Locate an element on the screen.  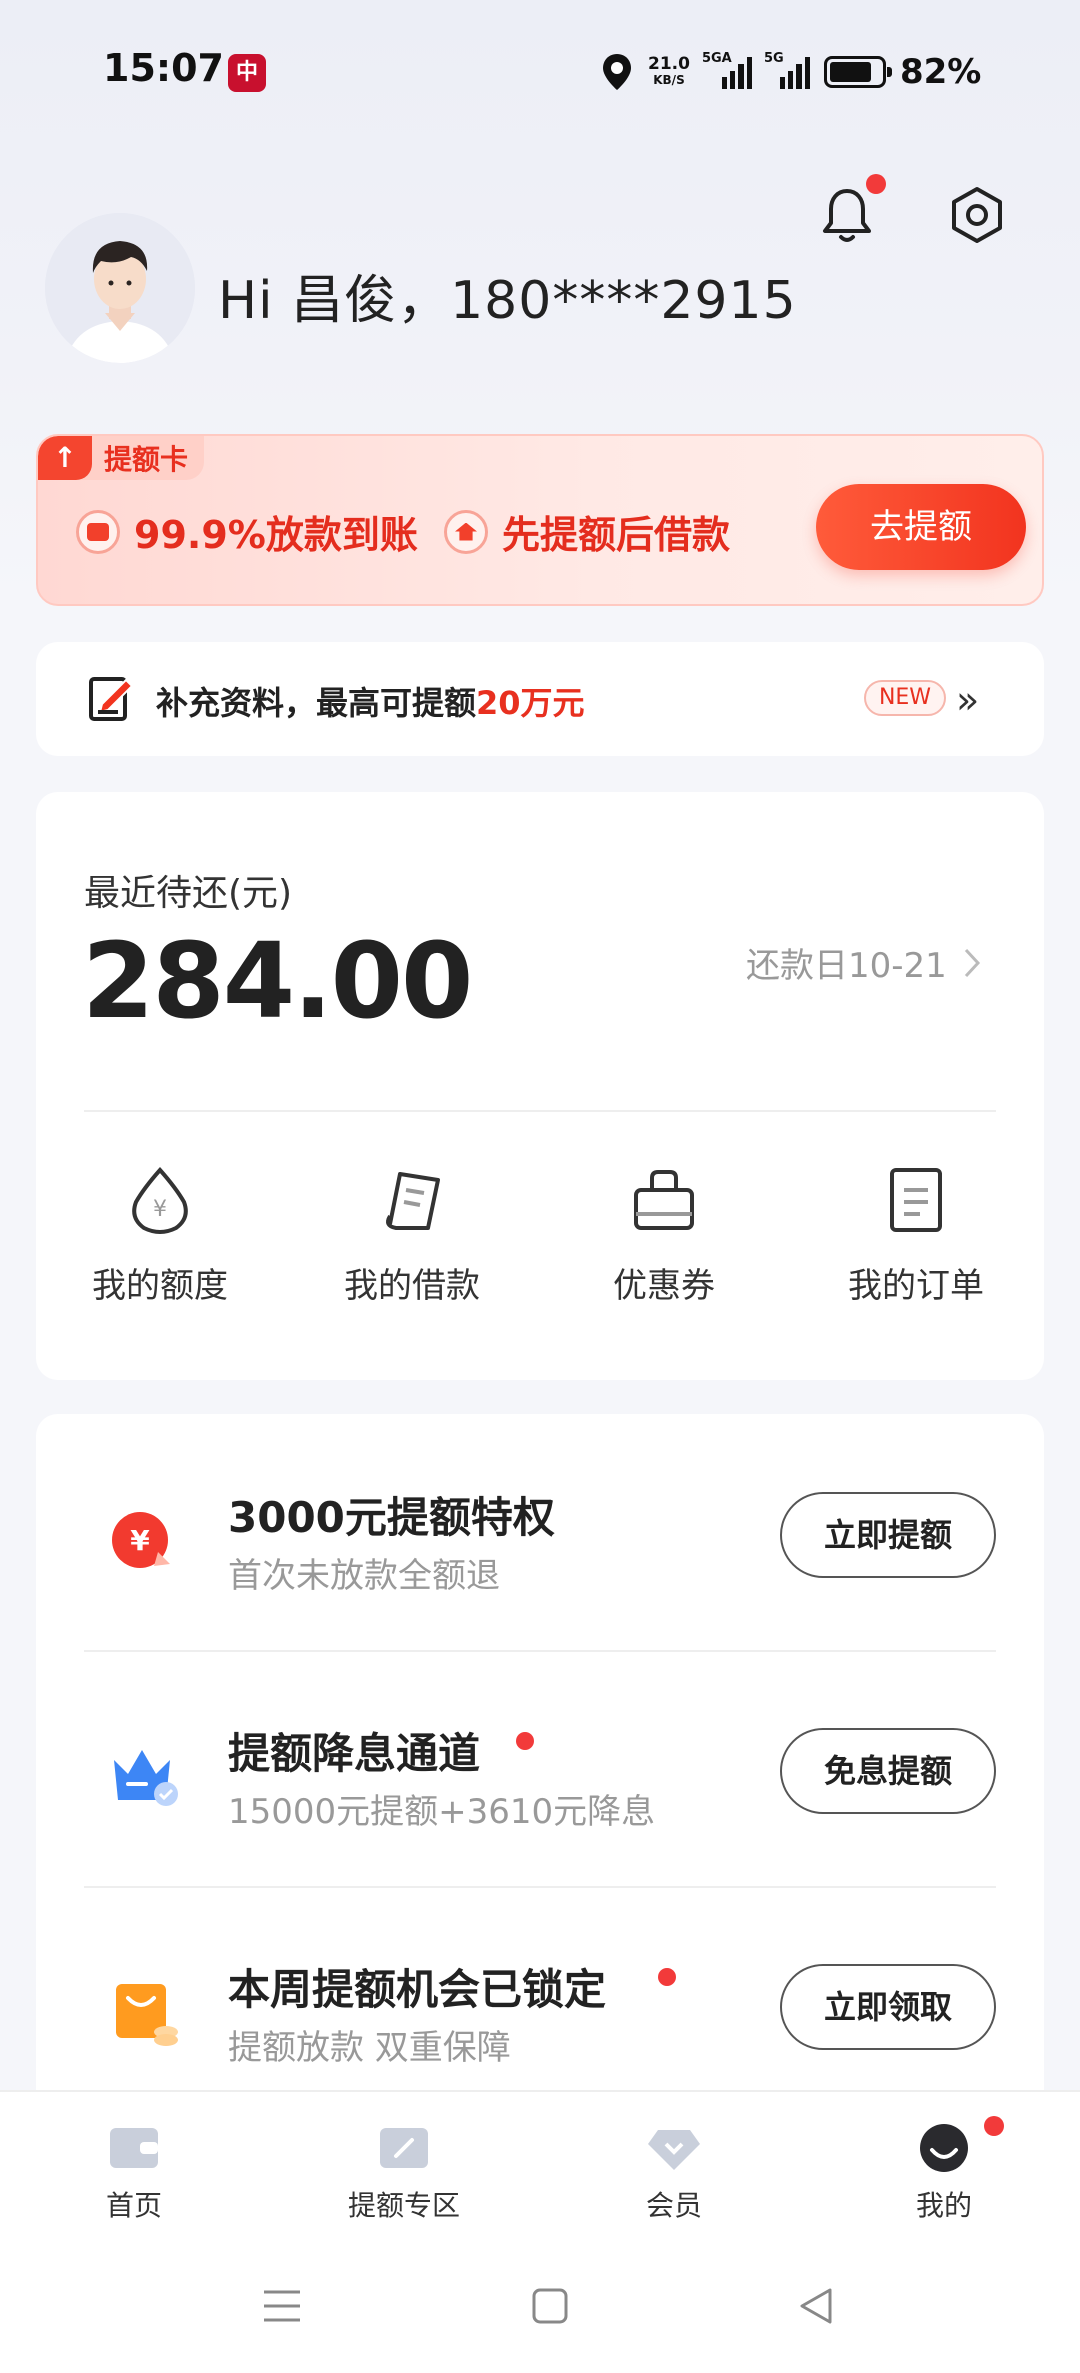
promo-feature-boost-first: 先提额后借款 is located at coordinates (587, 531).